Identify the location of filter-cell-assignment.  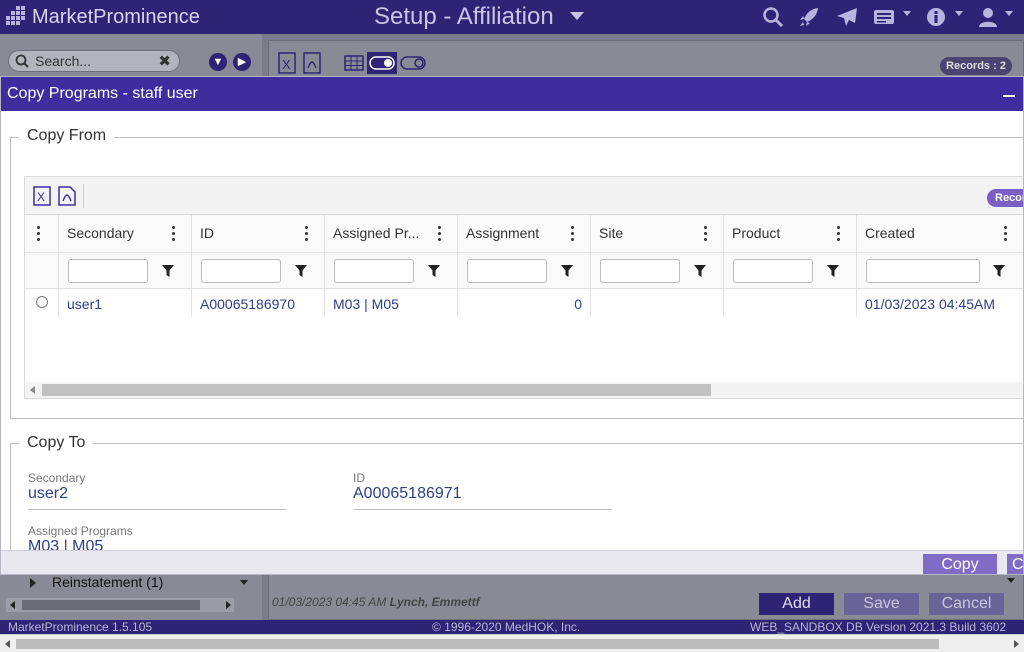
(524, 270).